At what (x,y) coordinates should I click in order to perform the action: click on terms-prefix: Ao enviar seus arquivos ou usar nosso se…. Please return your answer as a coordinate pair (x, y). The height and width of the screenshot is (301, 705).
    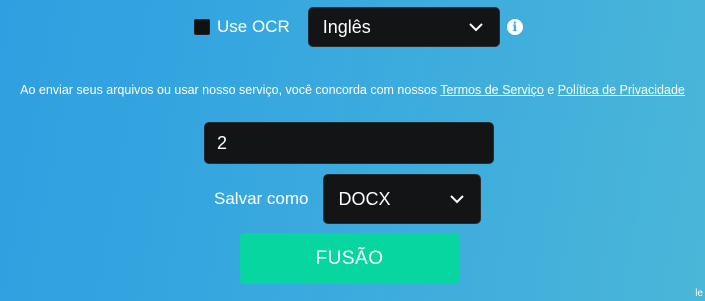
    Looking at the image, I should click on (230, 90).